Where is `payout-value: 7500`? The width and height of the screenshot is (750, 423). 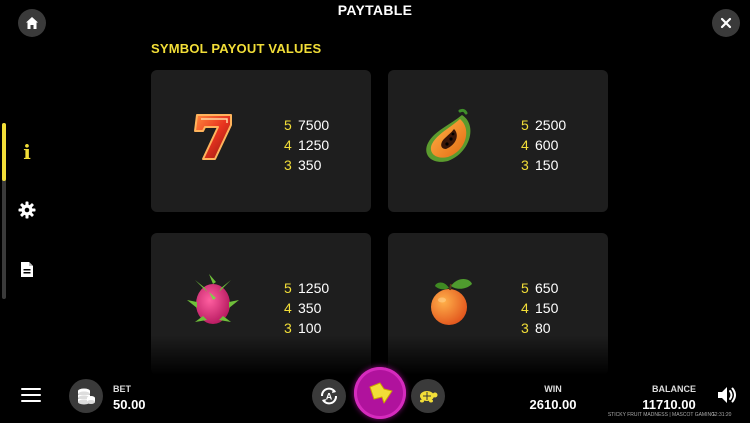 payout-value: 7500 is located at coordinates (314, 125).